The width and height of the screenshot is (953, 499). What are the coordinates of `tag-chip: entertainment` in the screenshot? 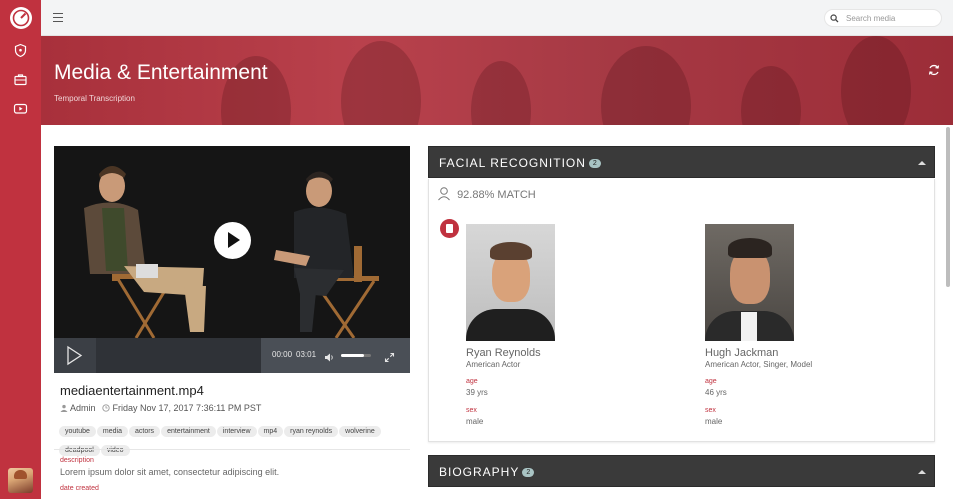 It's located at (188, 431).